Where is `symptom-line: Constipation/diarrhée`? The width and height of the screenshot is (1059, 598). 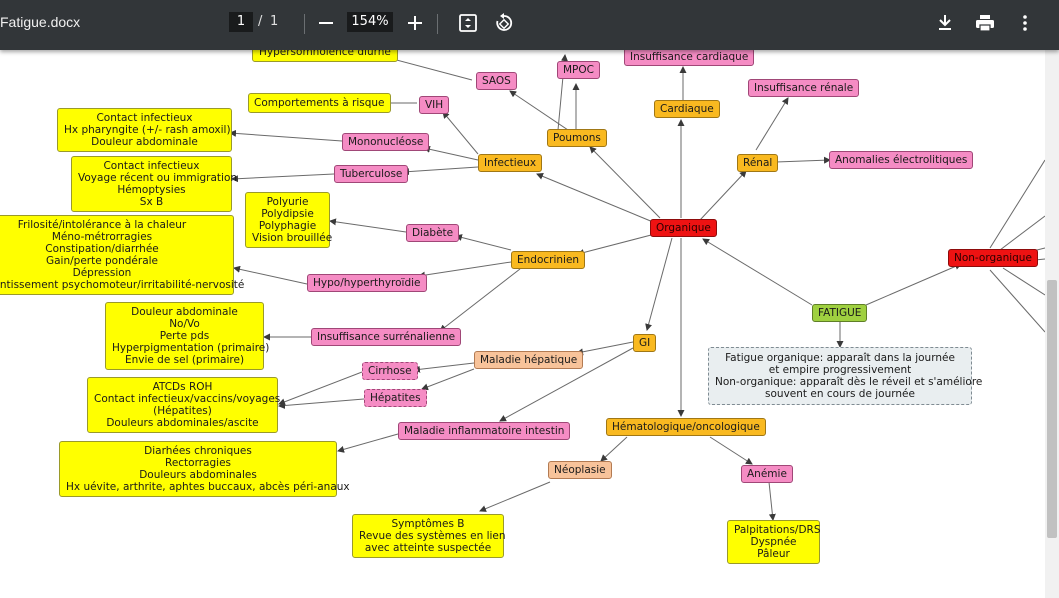
symptom-line: Constipation/diarrhée is located at coordinates (102, 249).